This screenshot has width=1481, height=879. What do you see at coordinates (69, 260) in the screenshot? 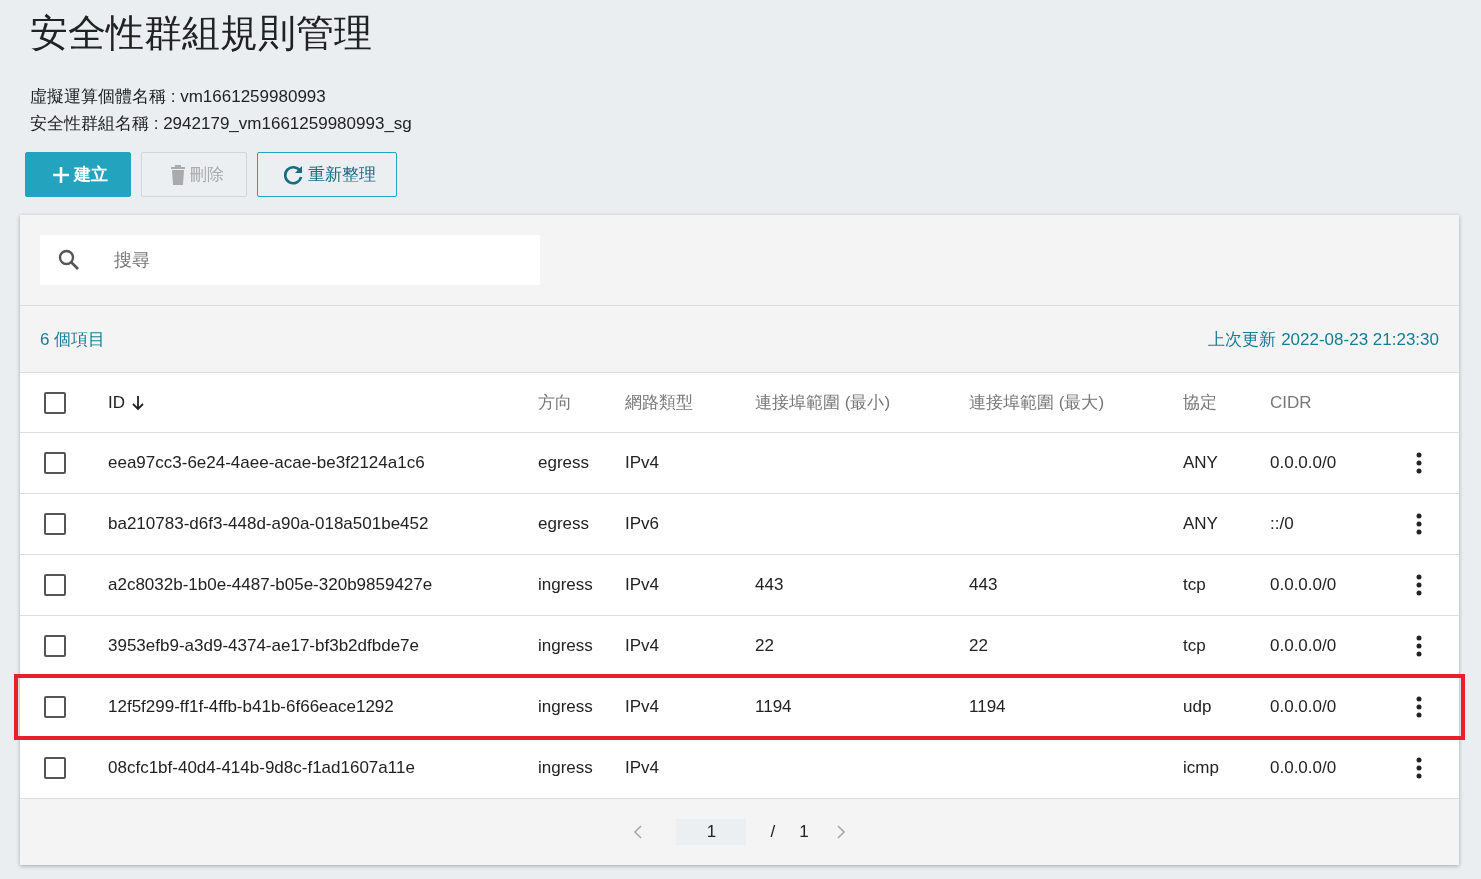
I see `search-icon` at bounding box center [69, 260].